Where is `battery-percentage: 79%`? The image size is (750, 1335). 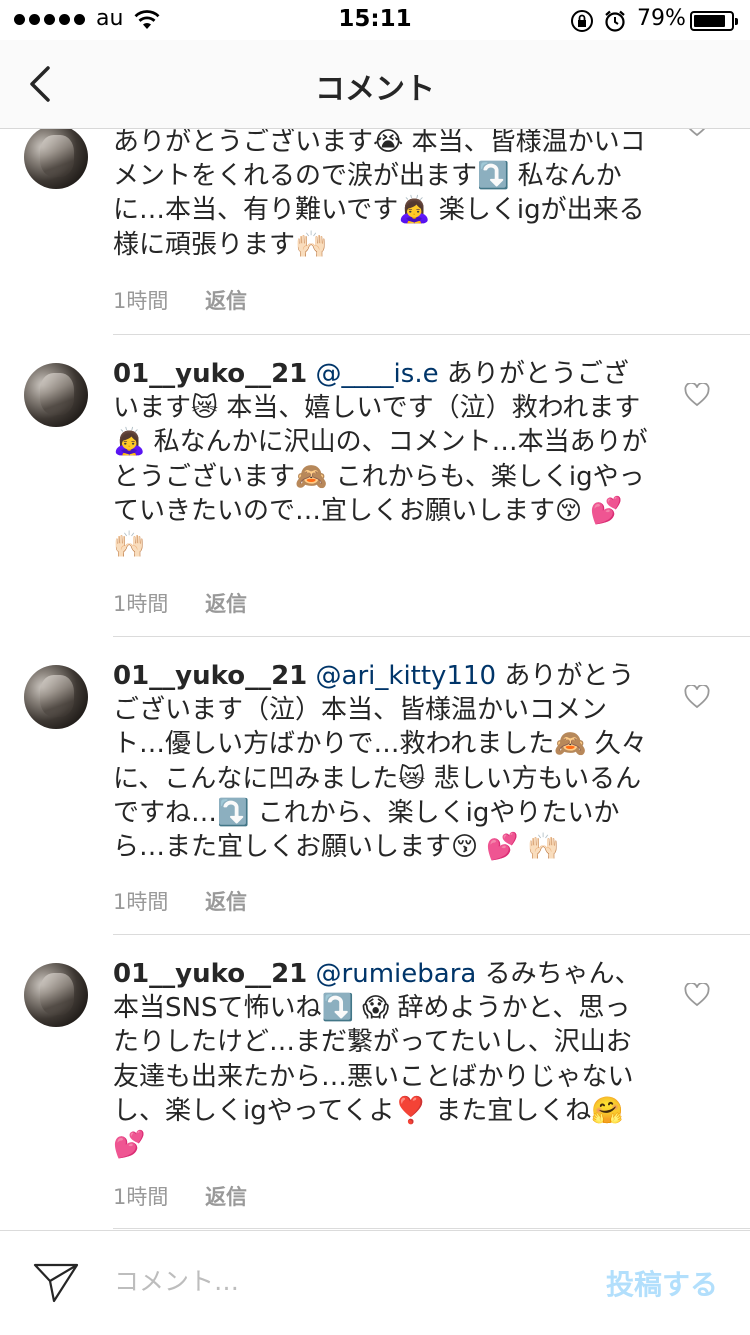 battery-percentage: 79% is located at coordinates (661, 18).